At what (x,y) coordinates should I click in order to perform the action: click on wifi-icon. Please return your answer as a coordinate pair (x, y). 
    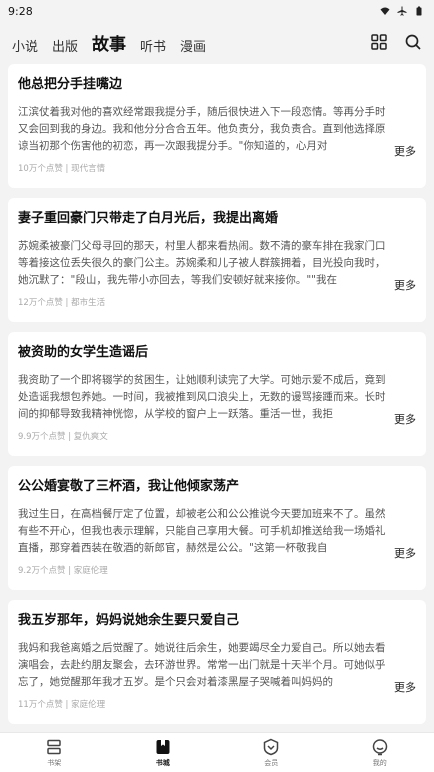
    Looking at the image, I should click on (385, 11).